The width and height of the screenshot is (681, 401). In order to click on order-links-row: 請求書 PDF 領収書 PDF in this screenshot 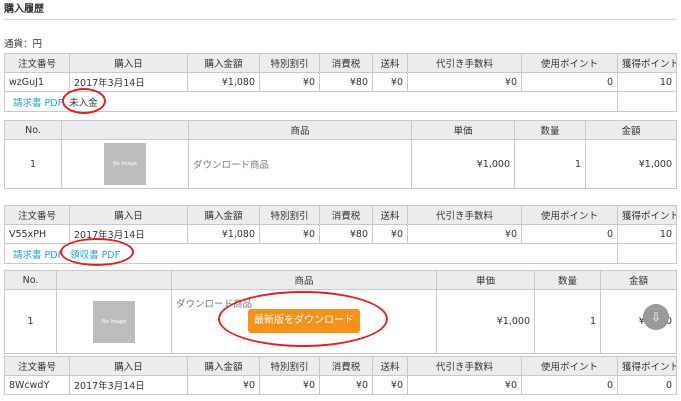, I will do `click(311, 253)`.